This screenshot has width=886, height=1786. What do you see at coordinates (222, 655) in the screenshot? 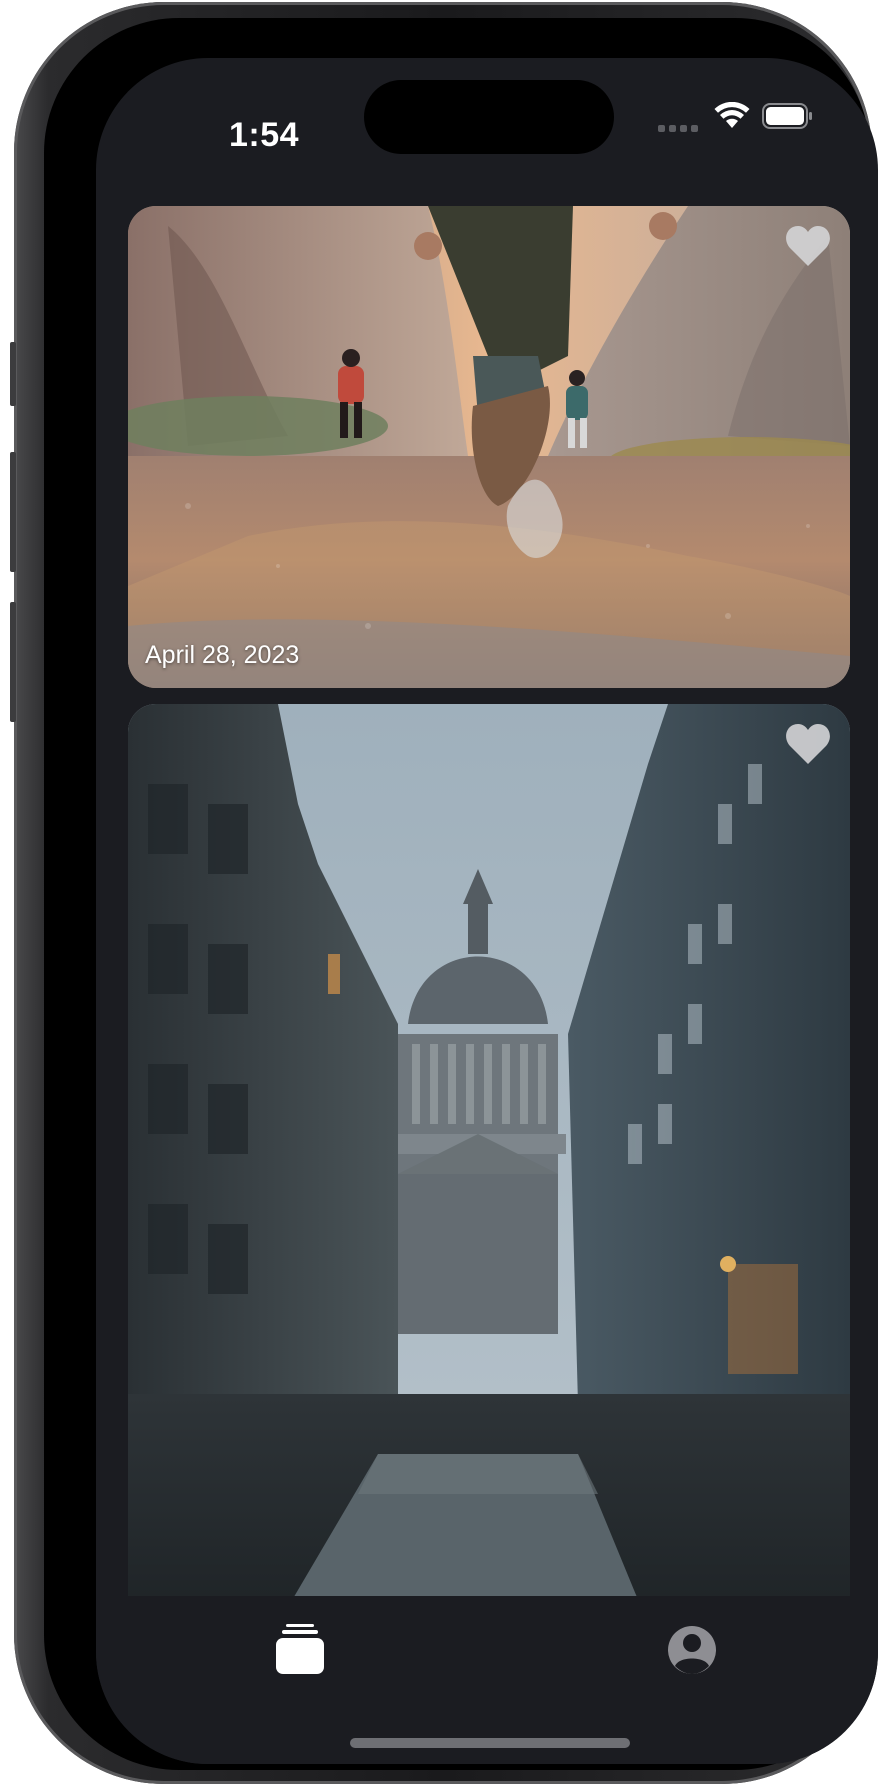
I see `photo-date: April 28, 2023` at bounding box center [222, 655].